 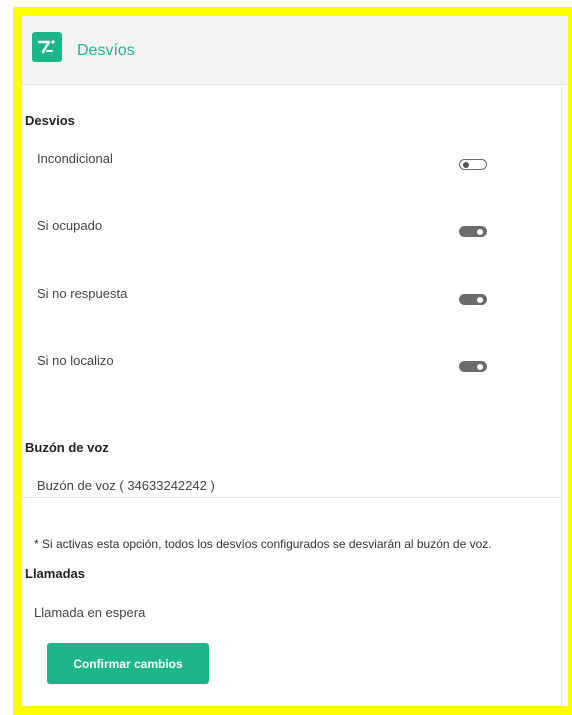 What do you see at coordinates (561, 395) in the screenshot?
I see `panel-border` at bounding box center [561, 395].